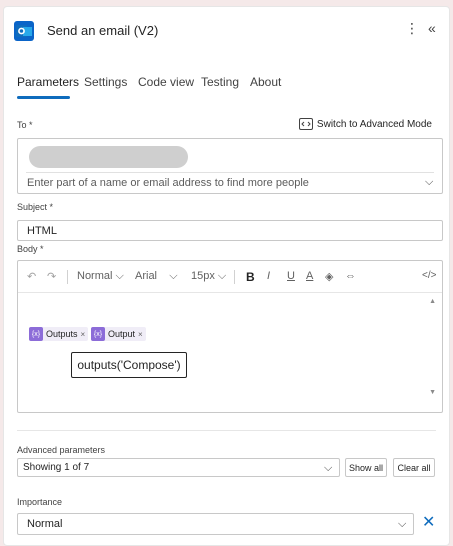 The image size is (453, 546). What do you see at coordinates (291, 276) in the screenshot?
I see `underline-icon: U` at bounding box center [291, 276].